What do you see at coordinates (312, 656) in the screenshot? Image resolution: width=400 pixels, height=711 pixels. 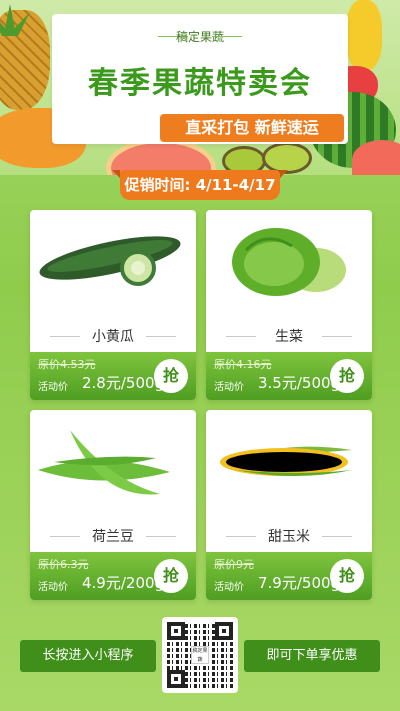 I see `order-discount-label: 即可下单享优惠` at bounding box center [312, 656].